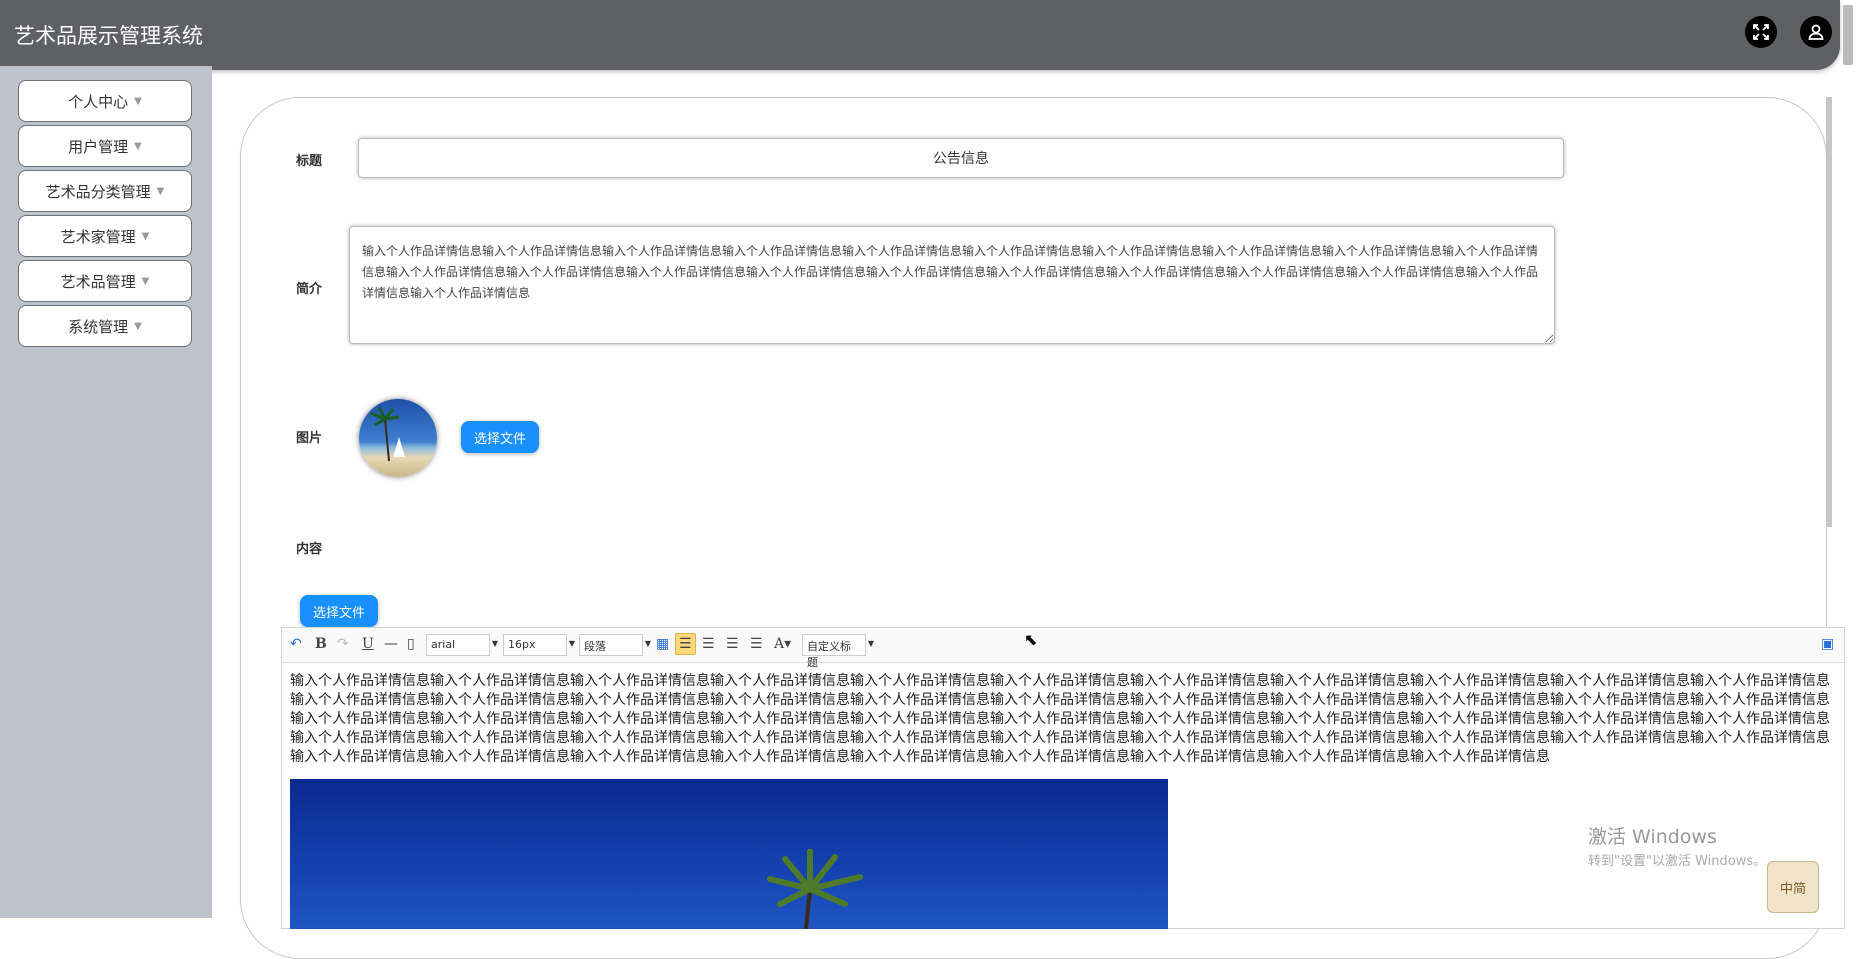 Image resolution: width=1857 pixels, height=959 pixels. Describe the element at coordinates (685, 644) in the screenshot. I see `align-left-icon: ☰` at that location.